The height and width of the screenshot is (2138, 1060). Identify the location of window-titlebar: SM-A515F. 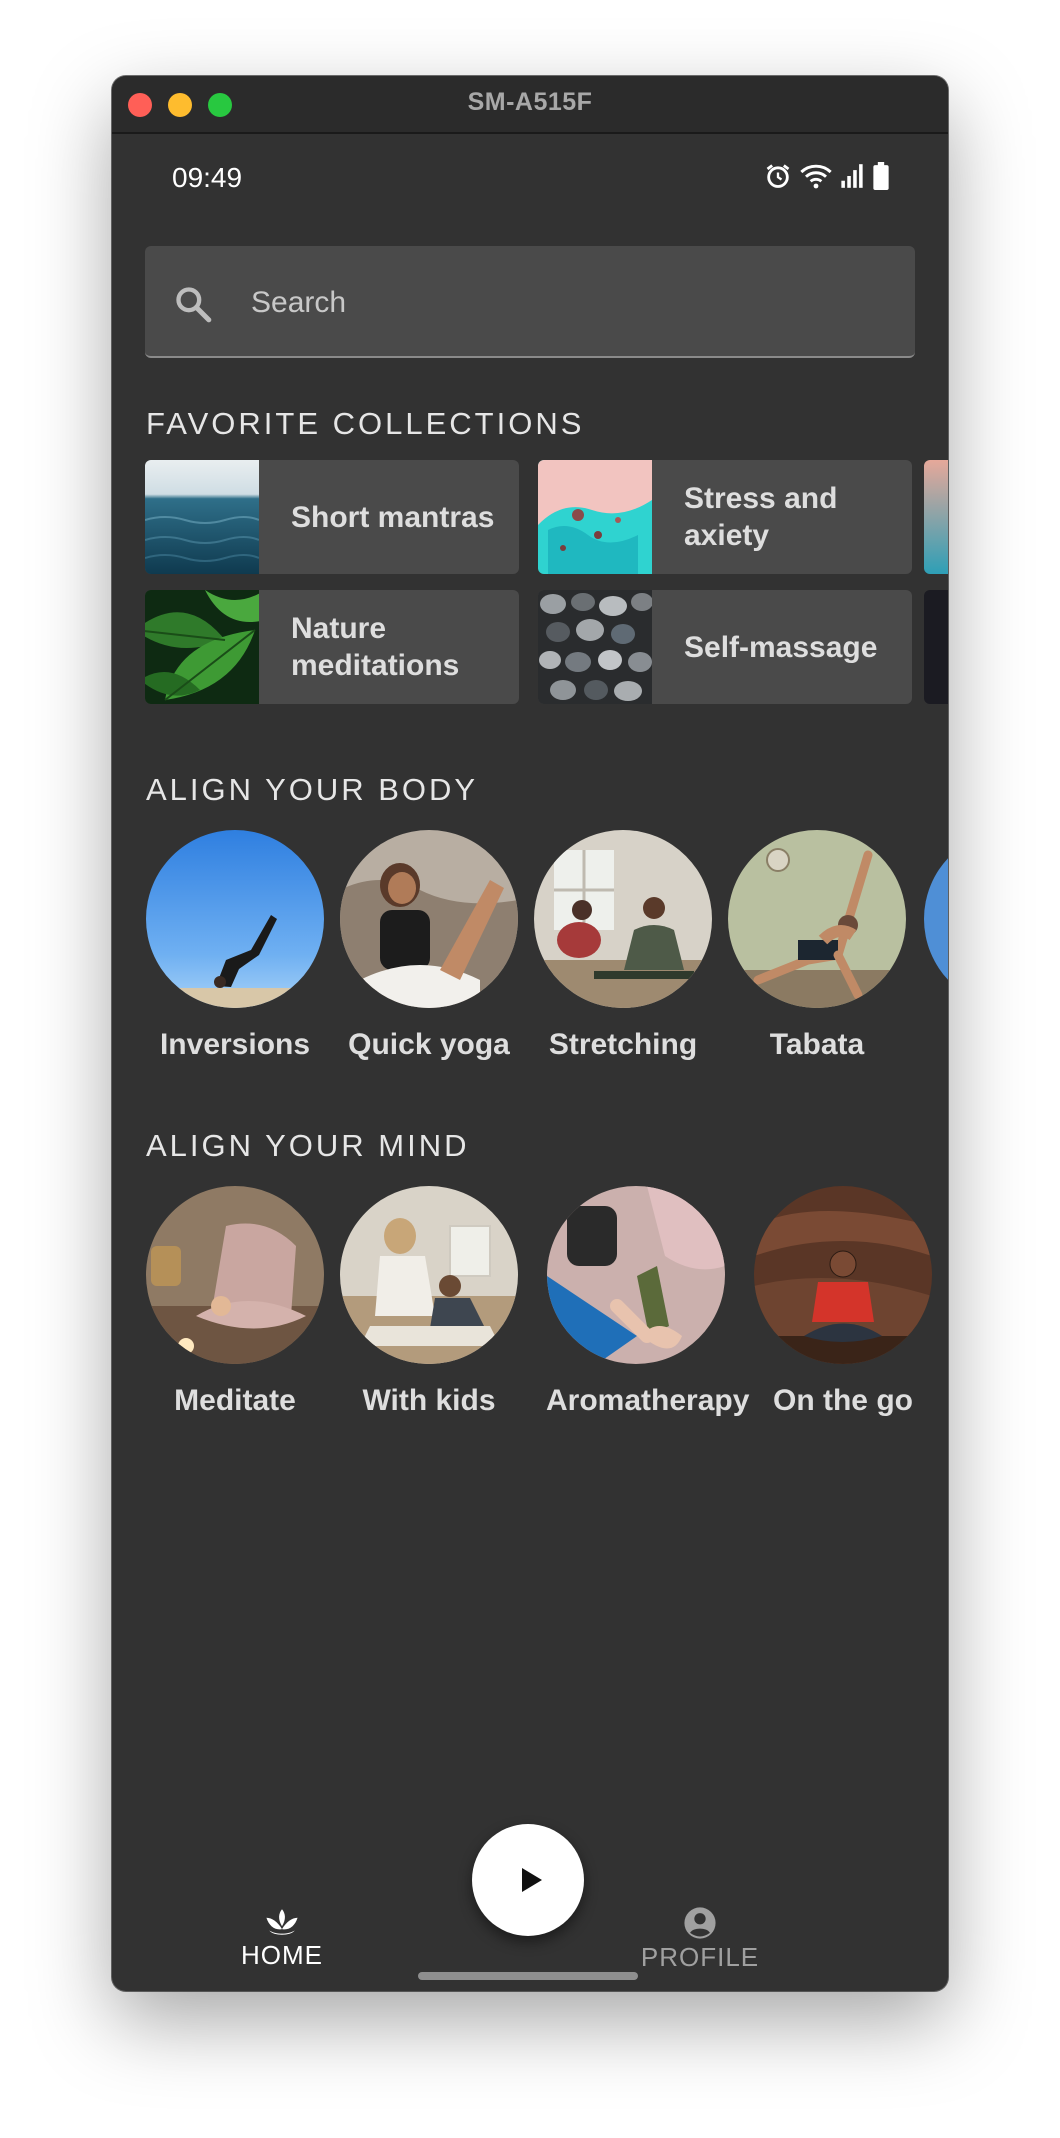
(530, 105).